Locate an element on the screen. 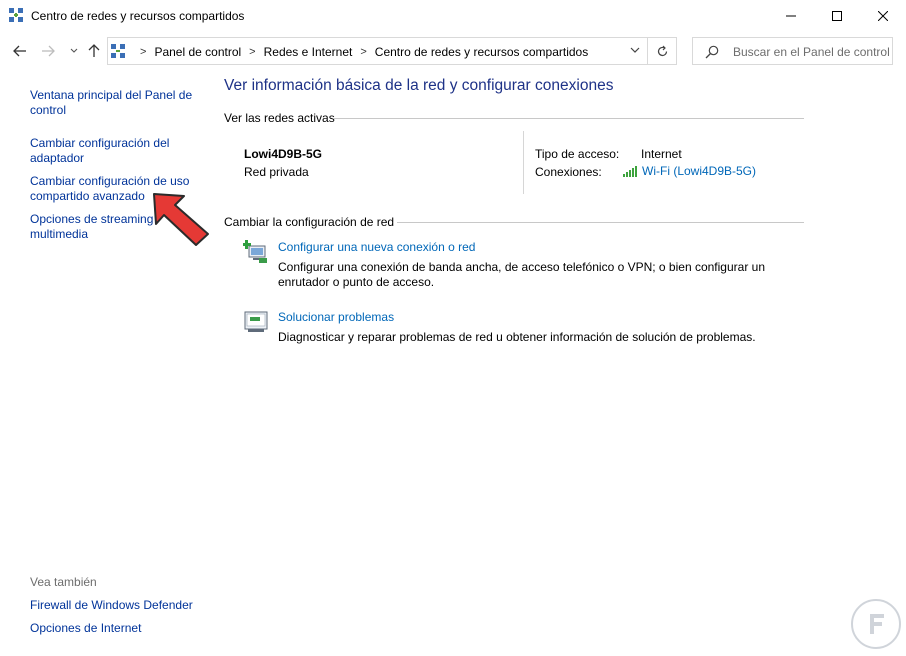 This screenshot has width=906, height=656. network-name: Lowi4D9B-5G is located at coordinates (283, 154).